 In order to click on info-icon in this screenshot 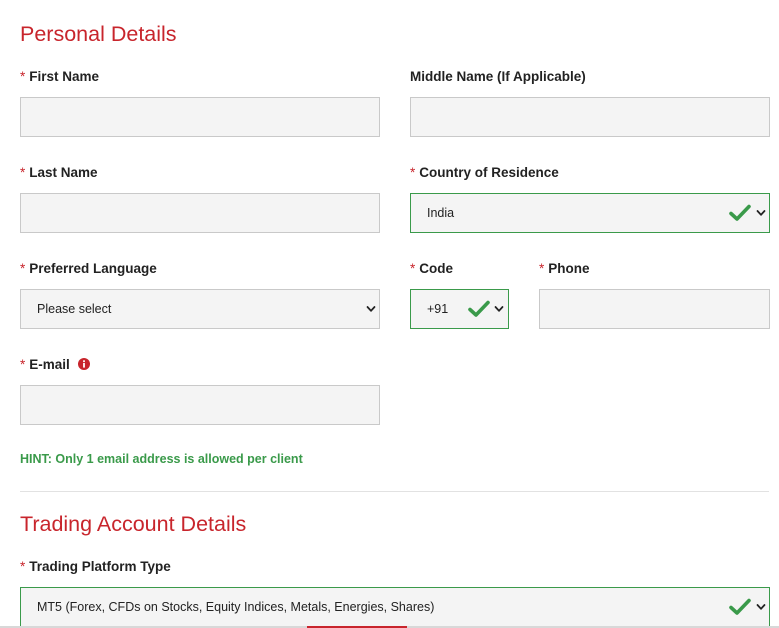, I will do `click(83, 364)`.